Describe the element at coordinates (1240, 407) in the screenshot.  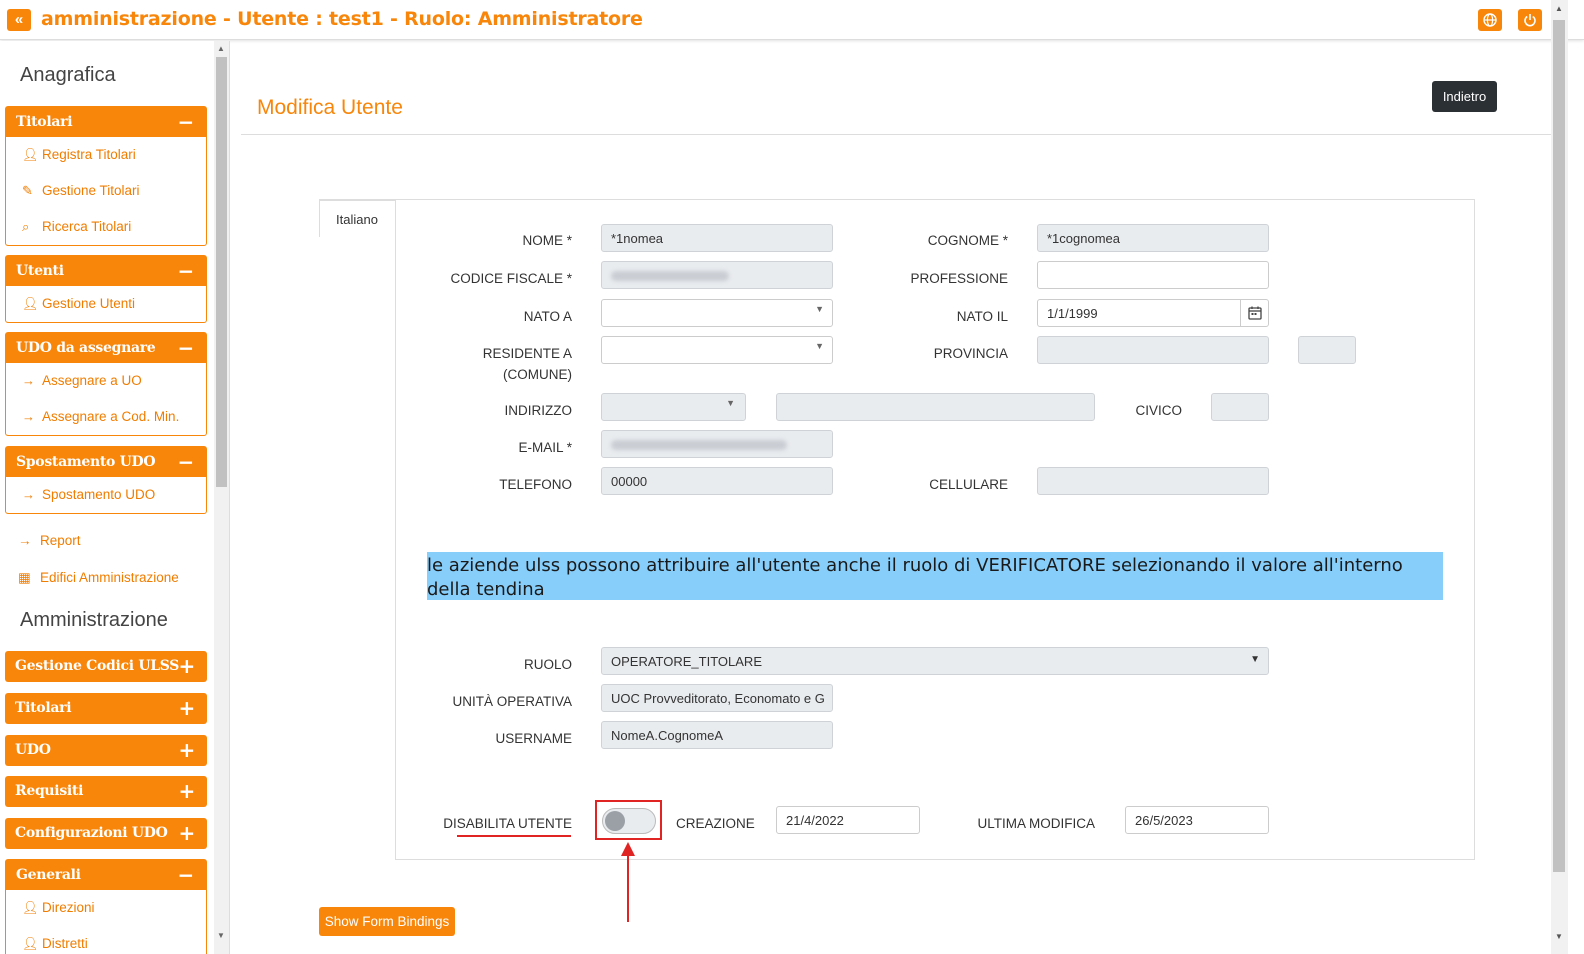
I see `civico-field` at that location.